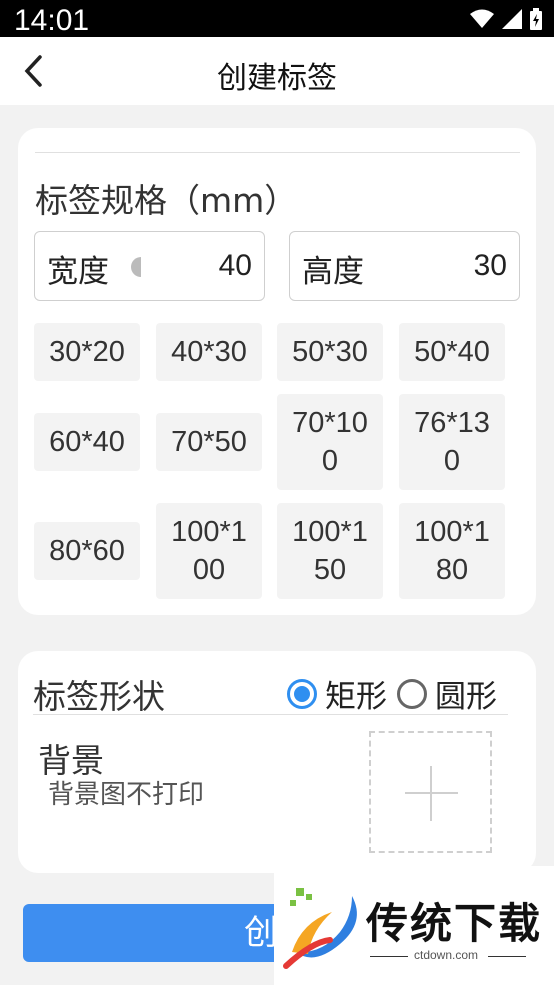 The width and height of the screenshot is (554, 985). Describe the element at coordinates (277, 78) in the screenshot. I see `page-title: 创建标签` at that location.